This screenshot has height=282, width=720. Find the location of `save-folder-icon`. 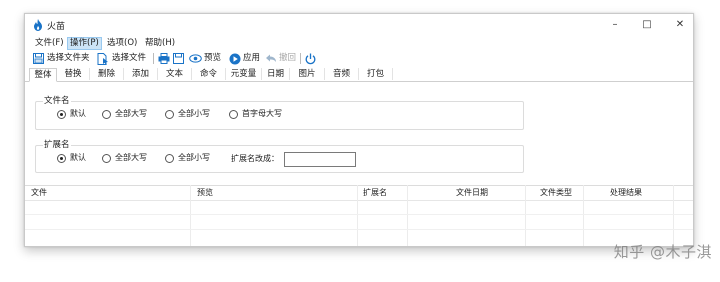

save-folder-icon is located at coordinates (38, 58).